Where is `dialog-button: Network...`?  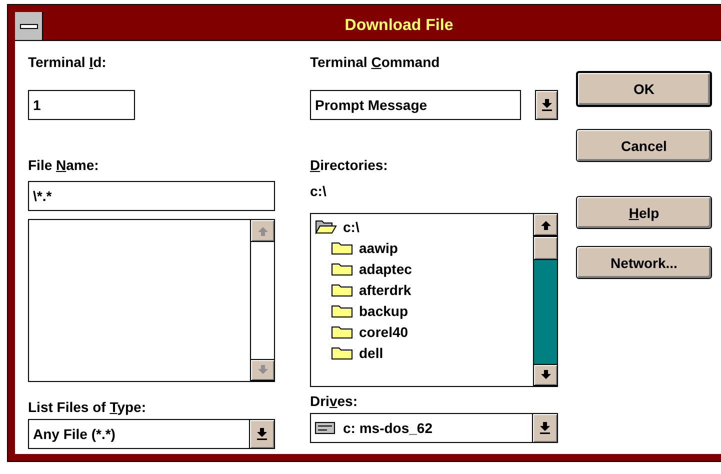 dialog-button: Network... is located at coordinates (644, 262).